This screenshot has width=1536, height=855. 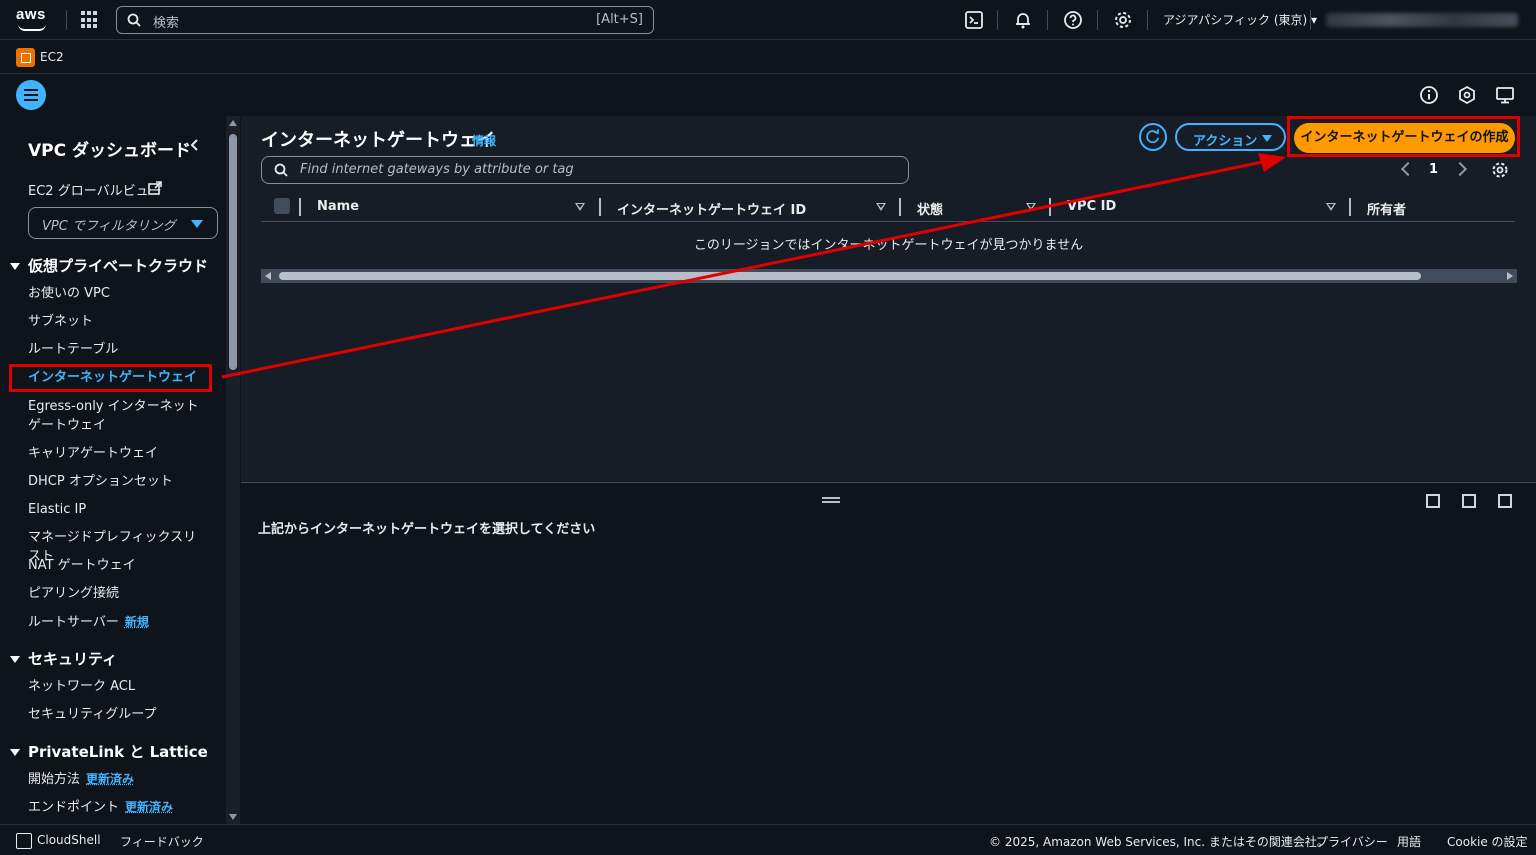 I want to click on sidebar-item-elastic-ip: Elastic IP, so click(x=117, y=509).